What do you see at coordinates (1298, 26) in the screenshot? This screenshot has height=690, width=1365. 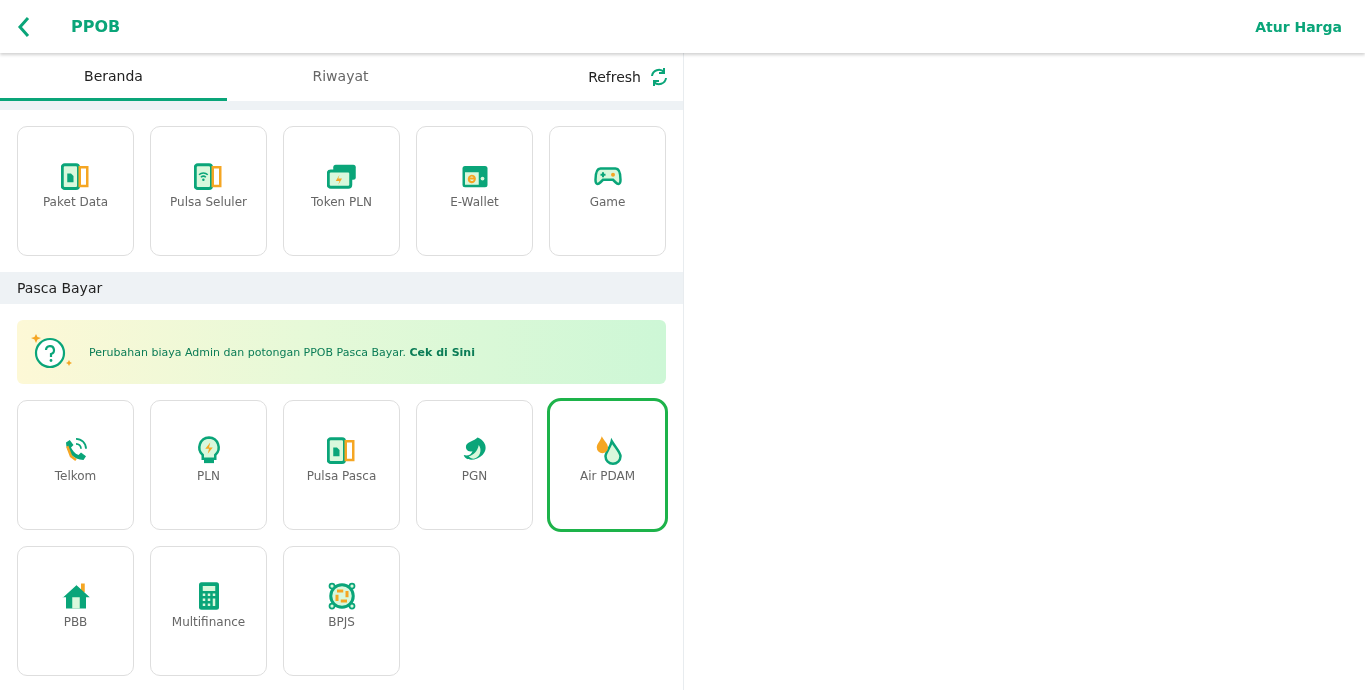 I see `atur-harga-link: Atur Harga` at bounding box center [1298, 26].